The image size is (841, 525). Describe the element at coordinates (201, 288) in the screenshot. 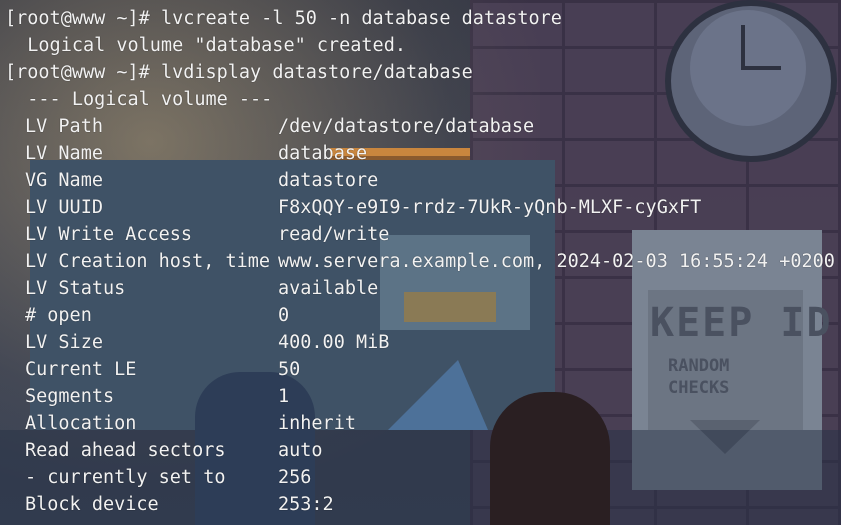

I see `lv-field-row: LV Status available` at that location.